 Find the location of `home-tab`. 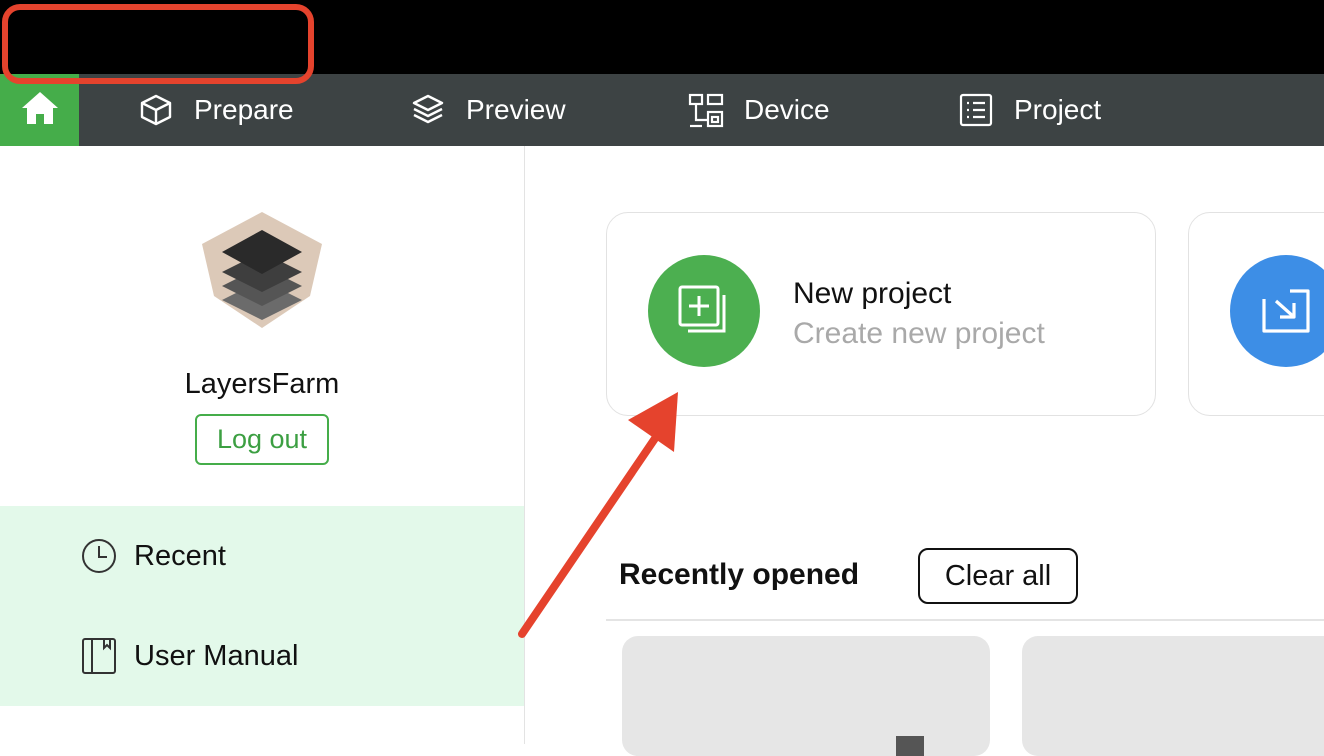

home-tab is located at coordinates (39, 110).